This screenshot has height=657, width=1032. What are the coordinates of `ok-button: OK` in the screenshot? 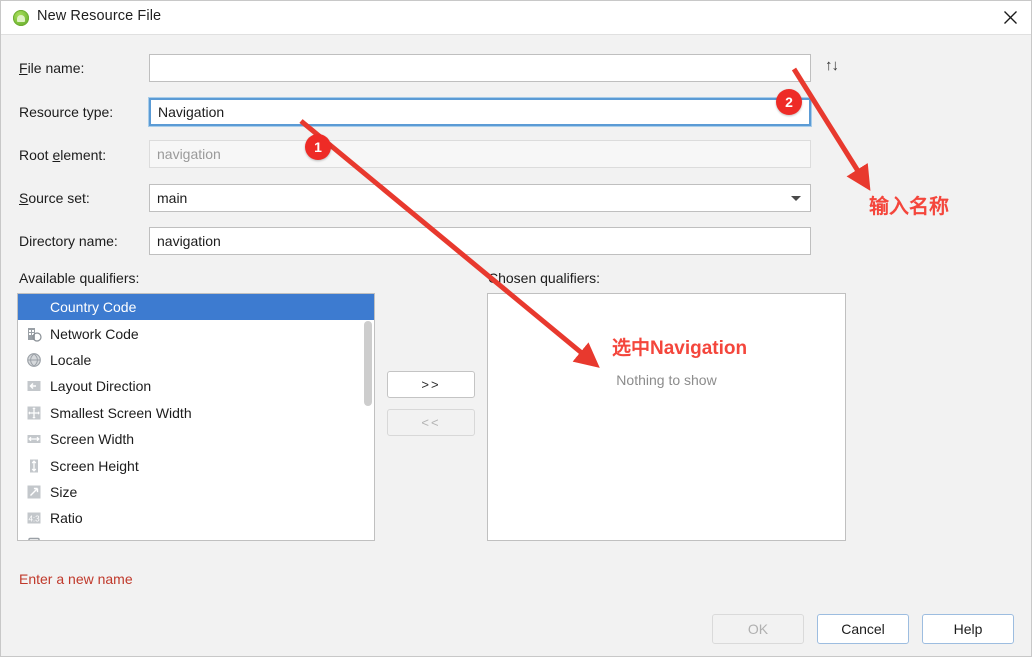 It's located at (758, 629).